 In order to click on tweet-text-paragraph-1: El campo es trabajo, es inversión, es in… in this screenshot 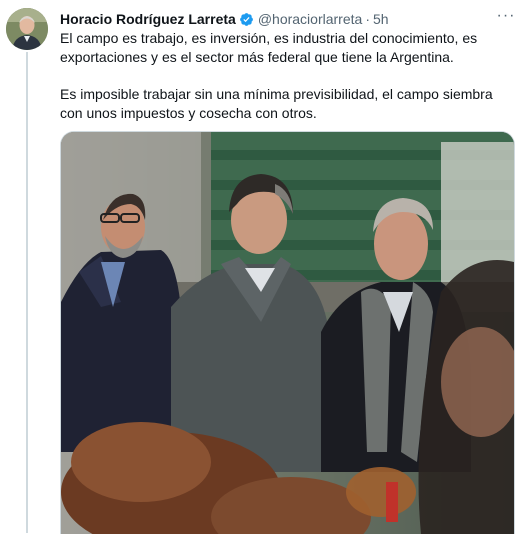, I will do `click(269, 47)`.